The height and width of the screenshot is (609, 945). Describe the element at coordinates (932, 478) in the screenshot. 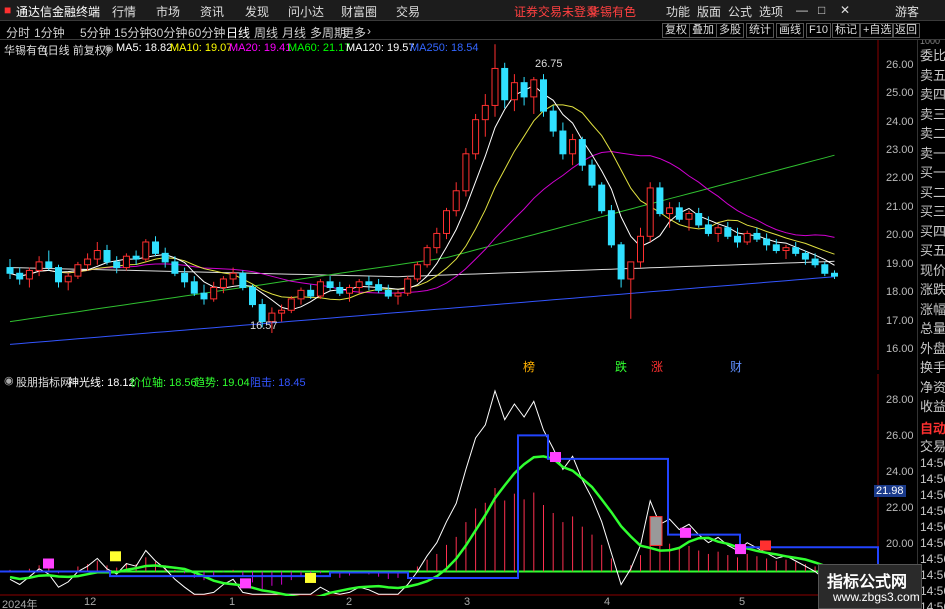

I see `tick-time-1: 14:56` at that location.